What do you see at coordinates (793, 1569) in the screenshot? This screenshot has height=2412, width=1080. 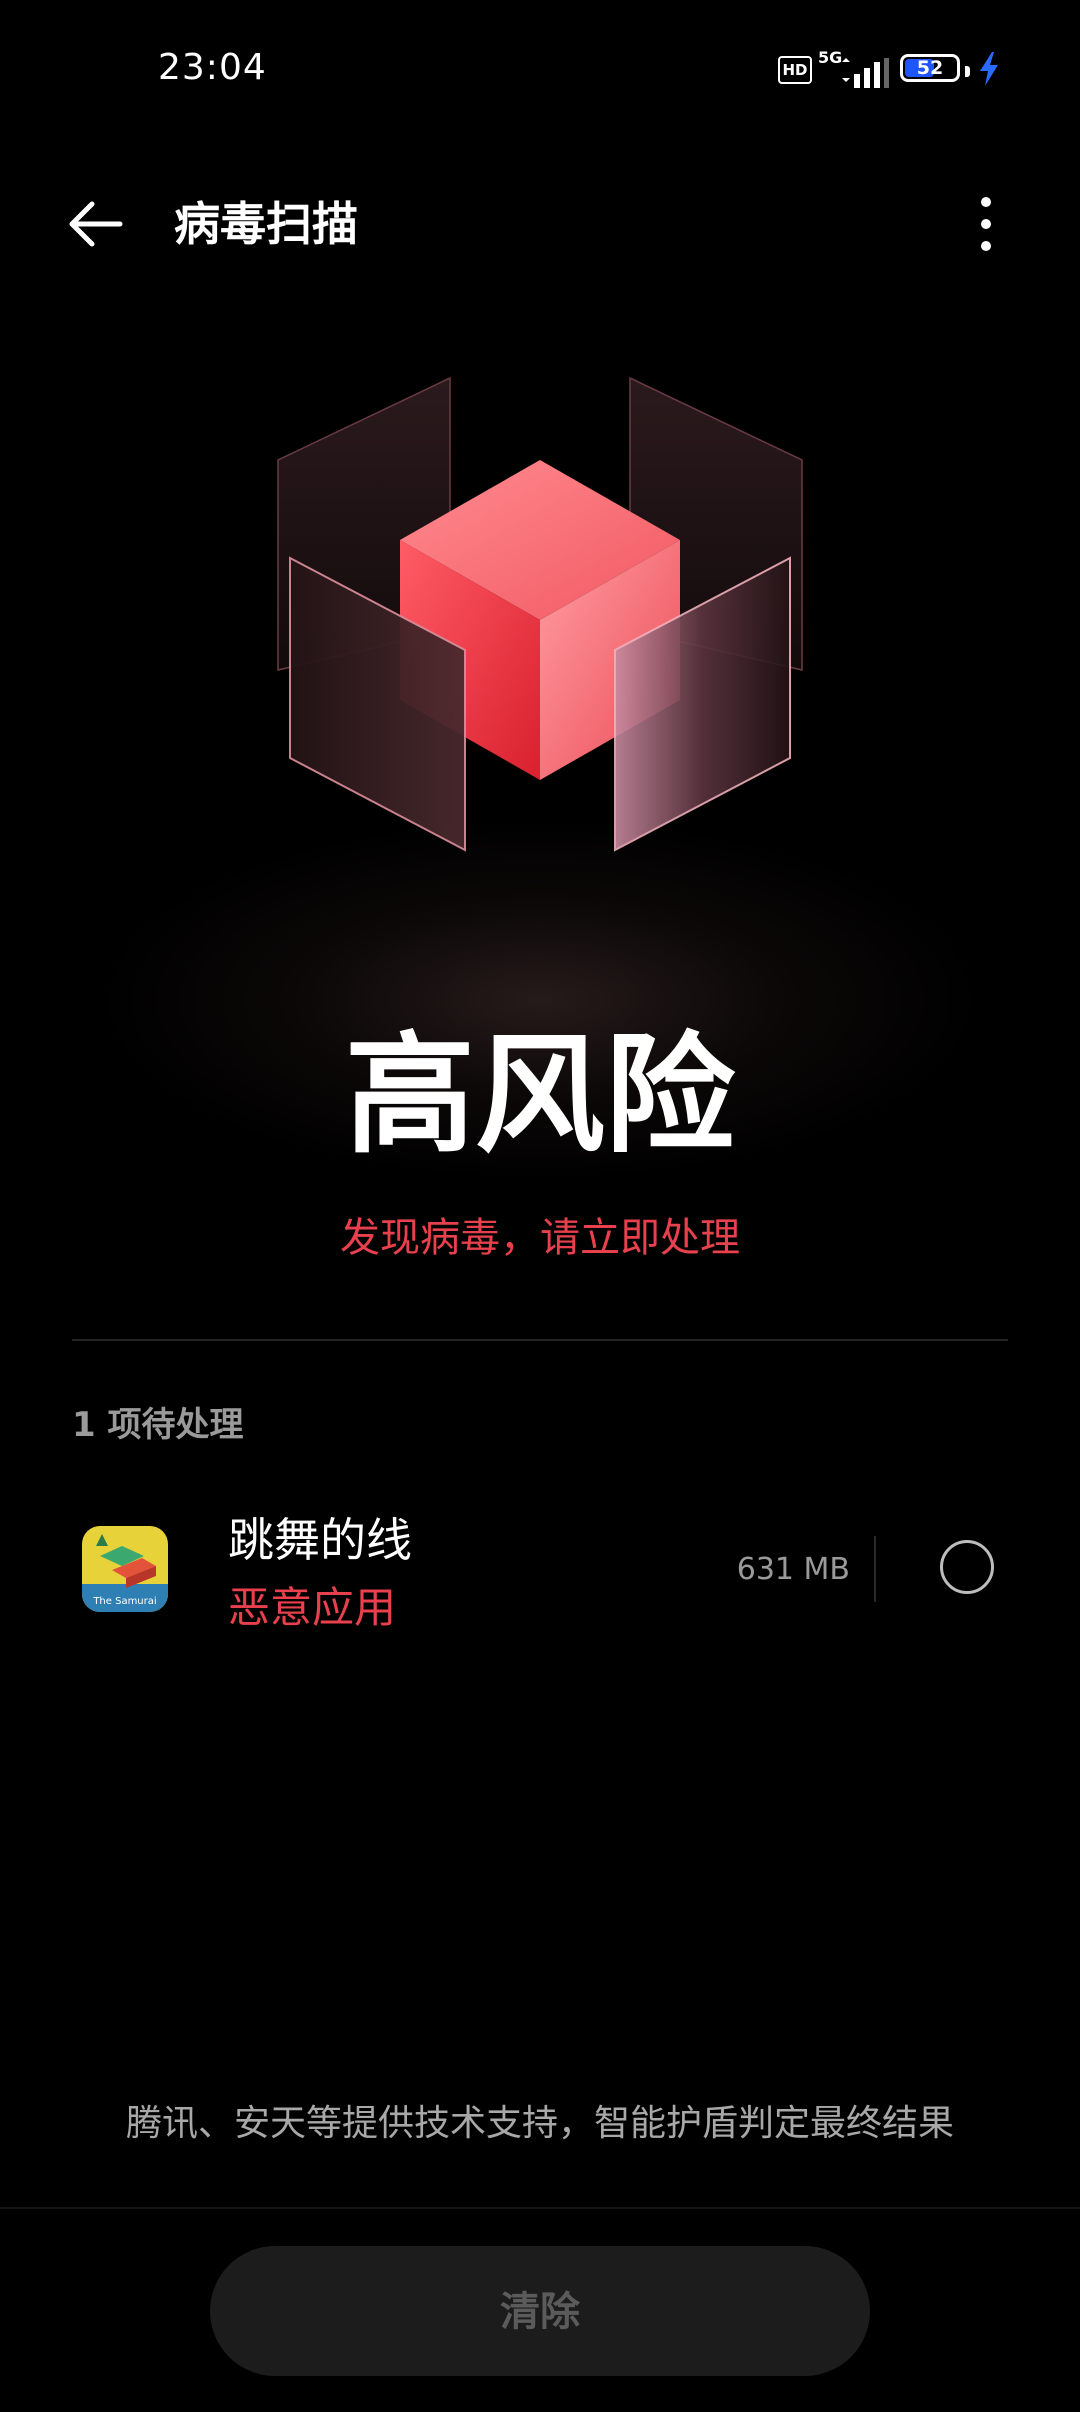 I see `app-size: 631 MB` at bounding box center [793, 1569].